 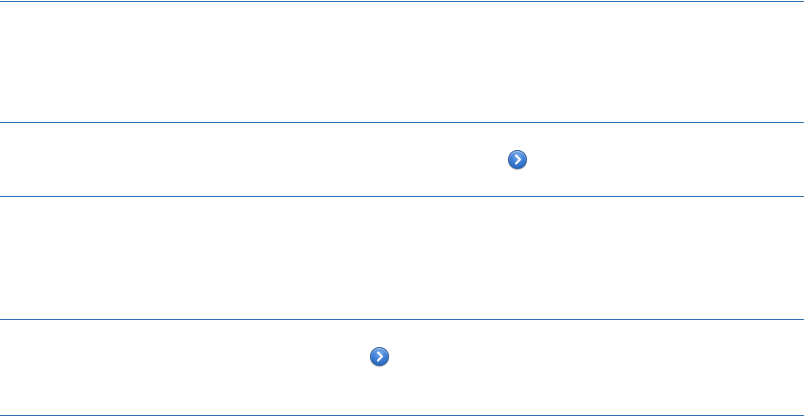 I want to click on divider-bottom, so click(x=402, y=415).